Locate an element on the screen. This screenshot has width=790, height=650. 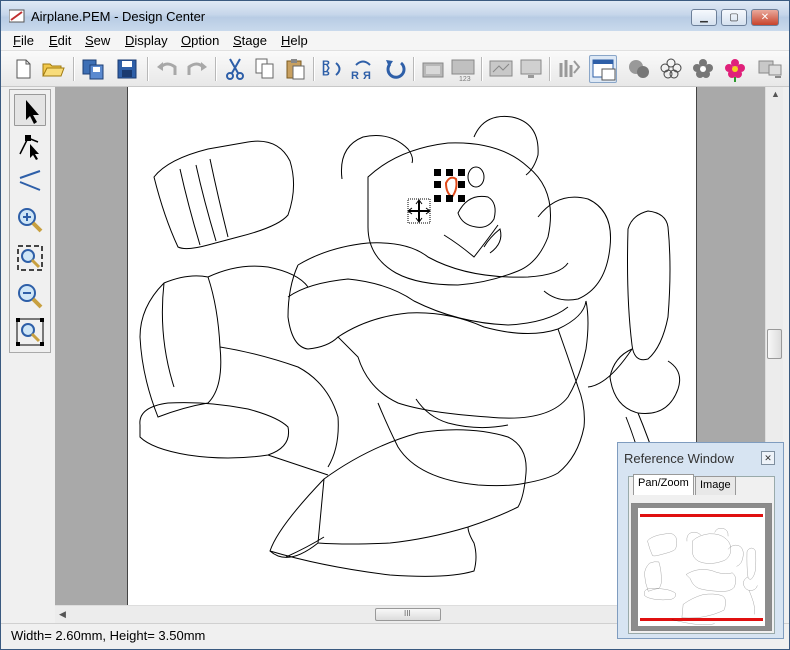
stage-line-icon is located at coordinates (671, 69).